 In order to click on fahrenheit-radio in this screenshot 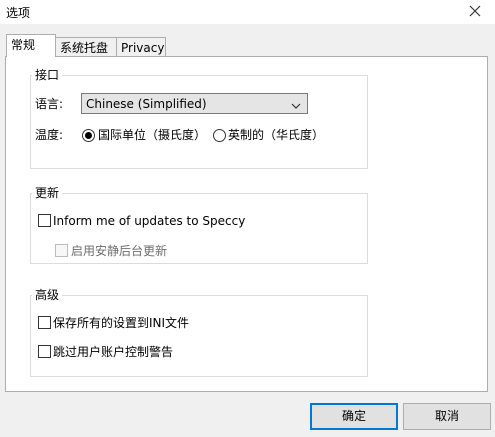, I will do `click(219, 135)`.